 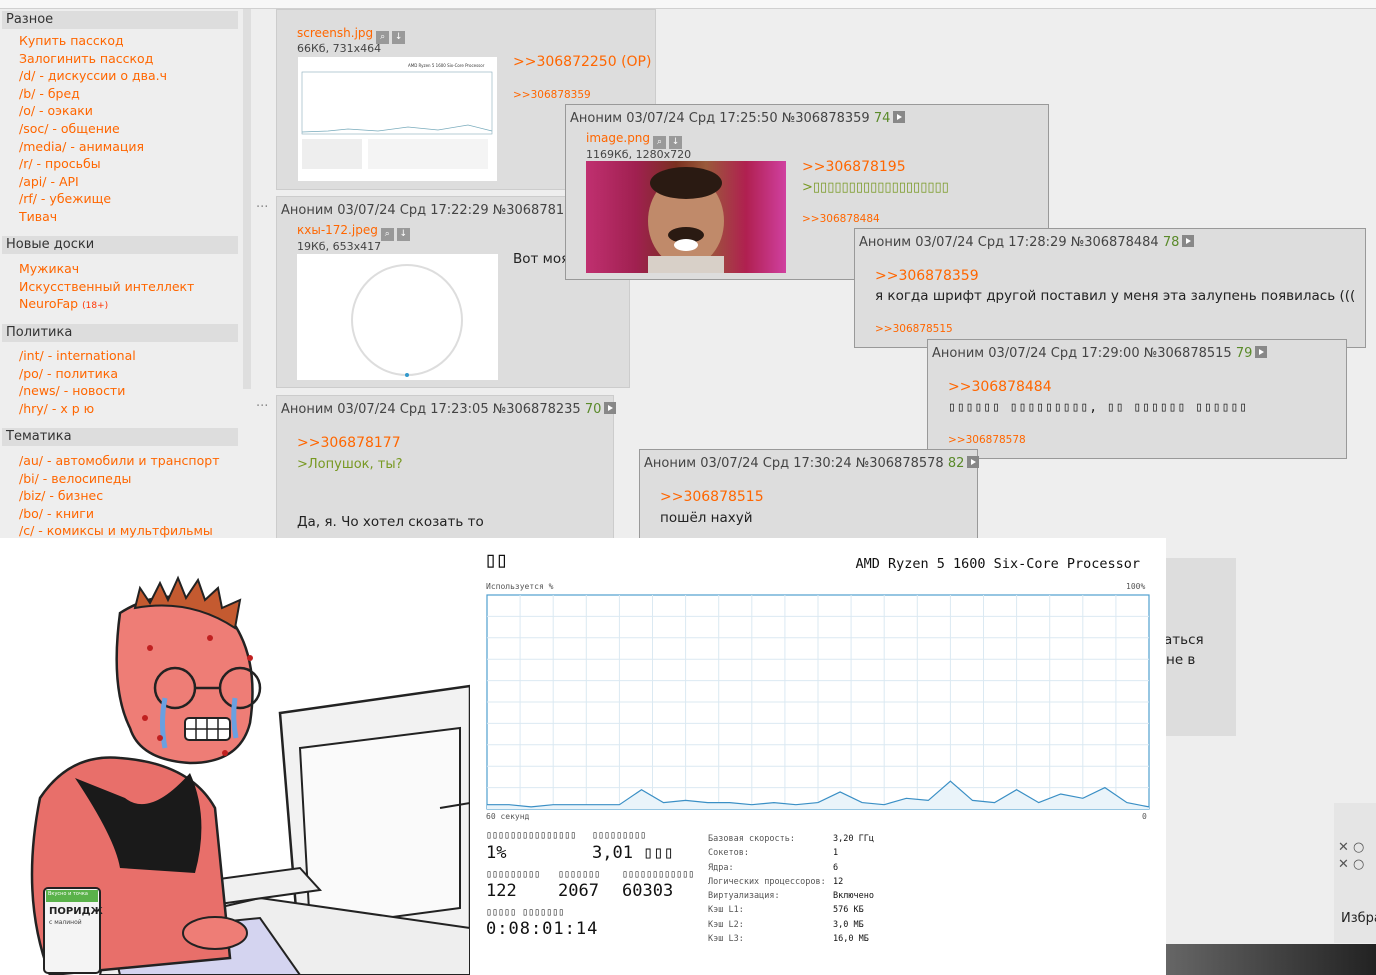 I want to click on stat-label: ▯▯▯▯▯▯▯▯▯▯▯▯▯▯▯, so click(x=531, y=835).